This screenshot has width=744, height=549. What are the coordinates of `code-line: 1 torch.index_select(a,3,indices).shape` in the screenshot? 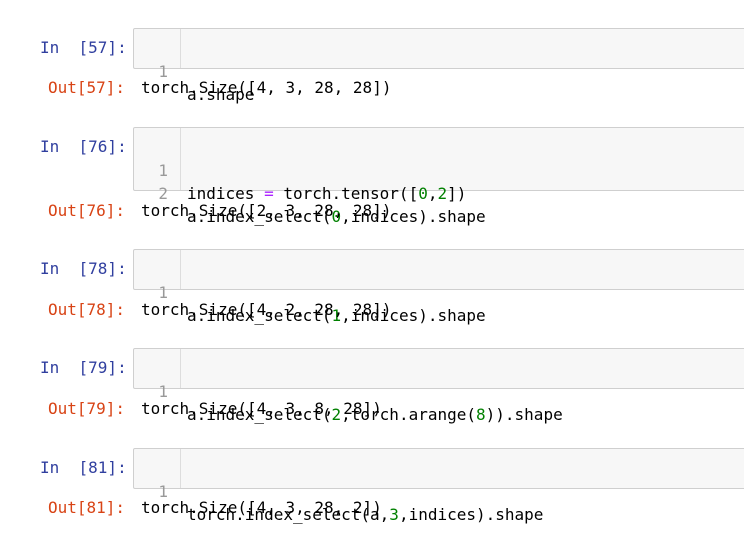 It's located at (439, 490).